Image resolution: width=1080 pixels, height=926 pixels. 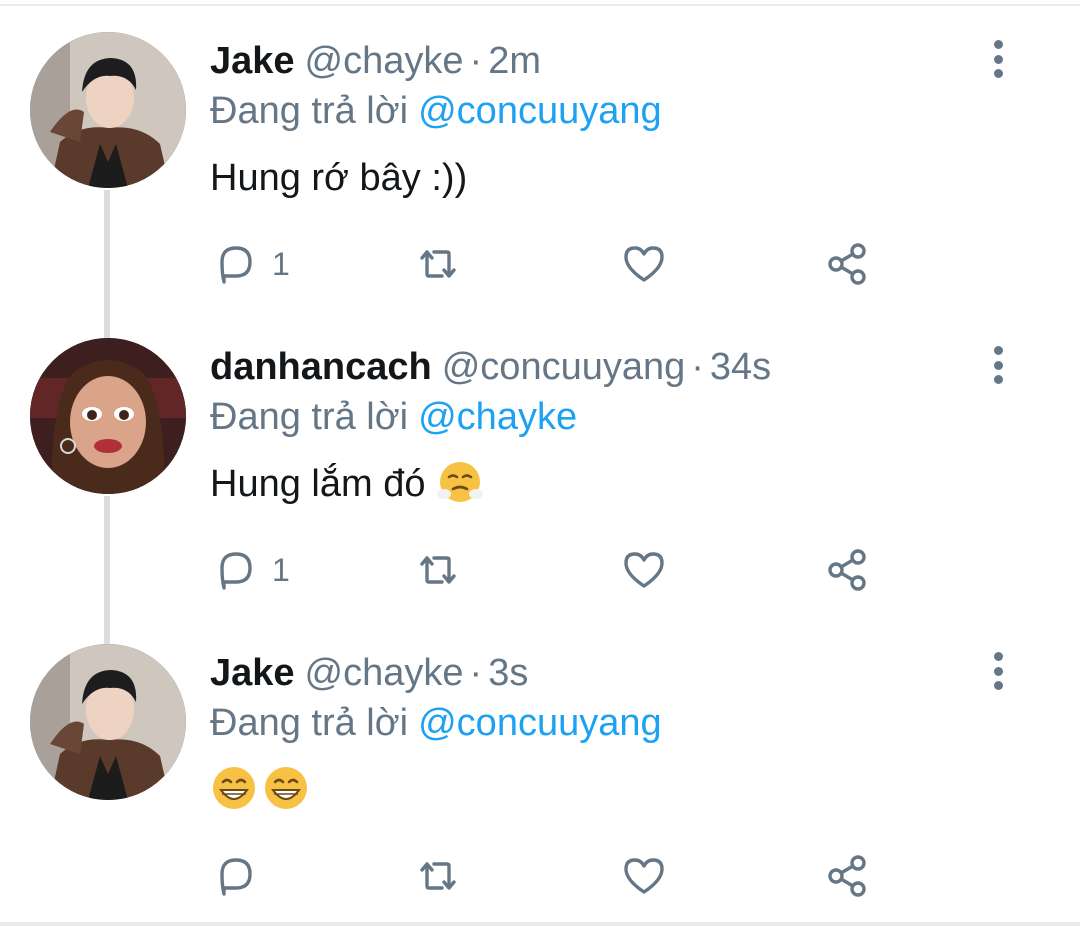 I want to click on tweet-text: Hung rớ bây :)), so click(x=339, y=178).